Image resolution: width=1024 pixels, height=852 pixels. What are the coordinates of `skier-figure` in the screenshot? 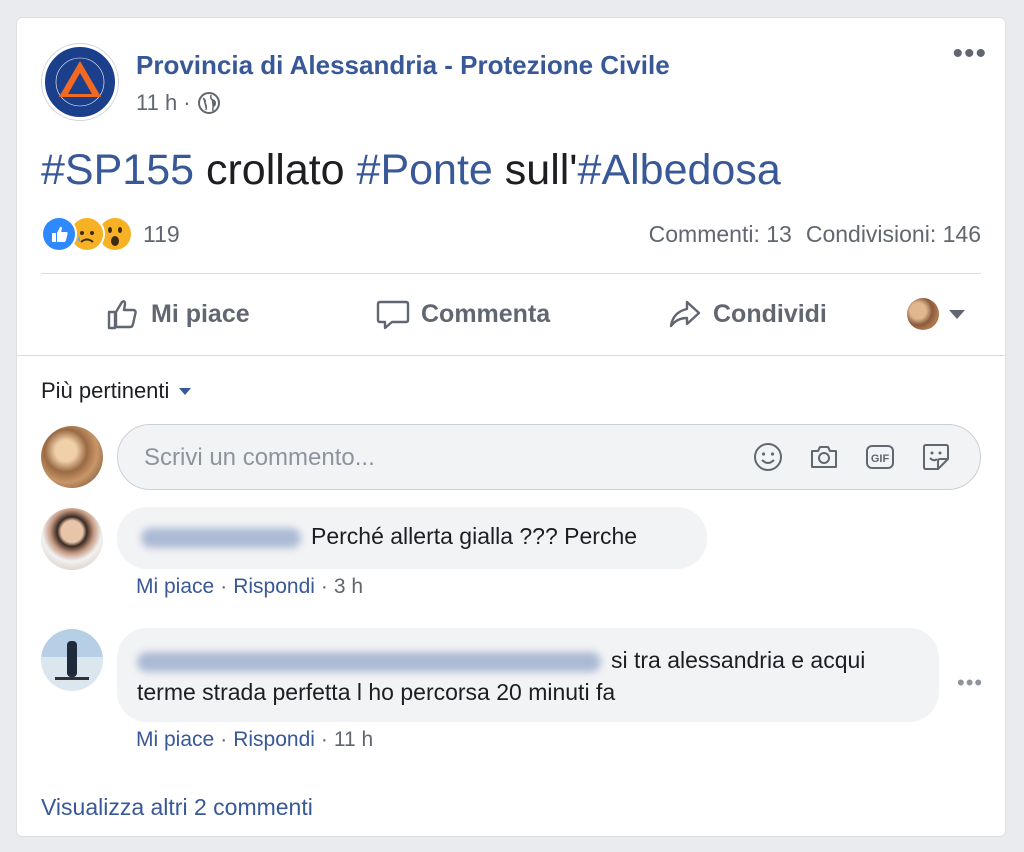 It's located at (72, 659).